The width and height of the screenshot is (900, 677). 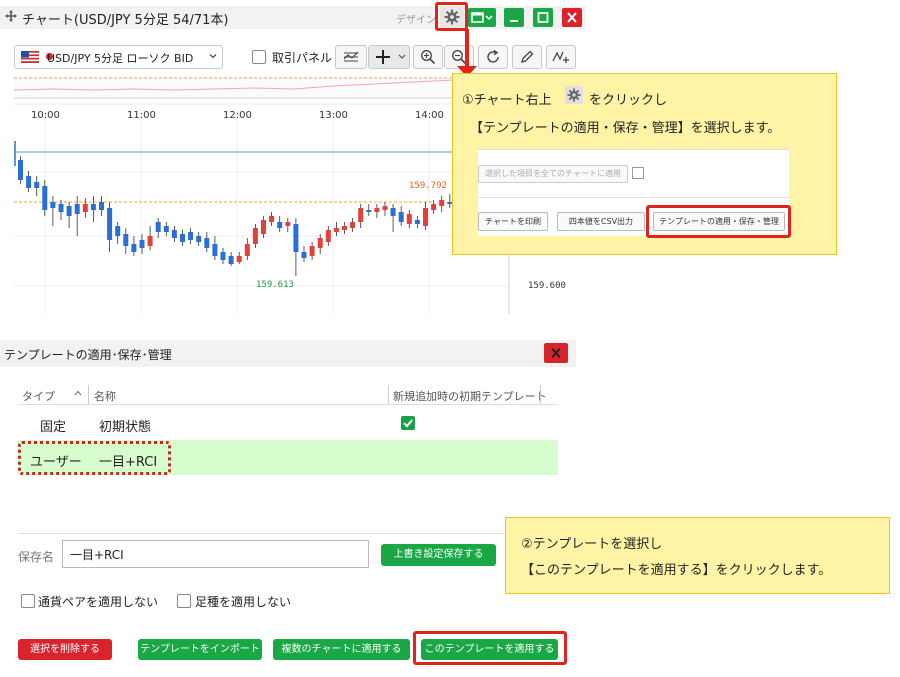 What do you see at coordinates (28, 601) in the screenshot?
I see `no-pair-checkbox` at bounding box center [28, 601].